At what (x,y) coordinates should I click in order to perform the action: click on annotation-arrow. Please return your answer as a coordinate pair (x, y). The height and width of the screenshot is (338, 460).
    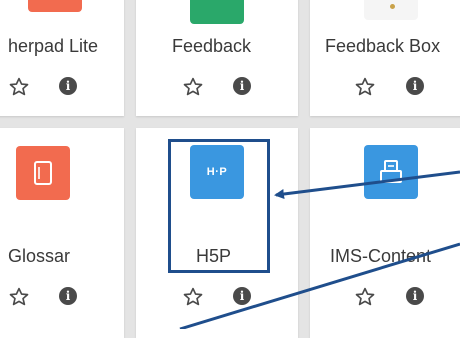
    Looking at the image, I should click on (367, 184).